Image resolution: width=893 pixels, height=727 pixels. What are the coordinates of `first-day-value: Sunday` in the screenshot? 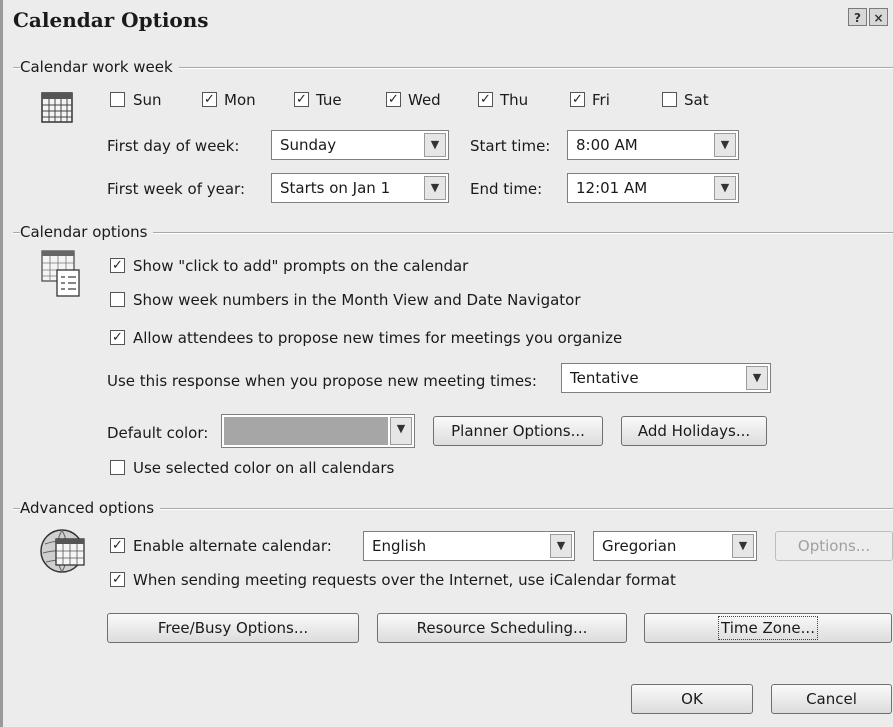 It's located at (308, 145).